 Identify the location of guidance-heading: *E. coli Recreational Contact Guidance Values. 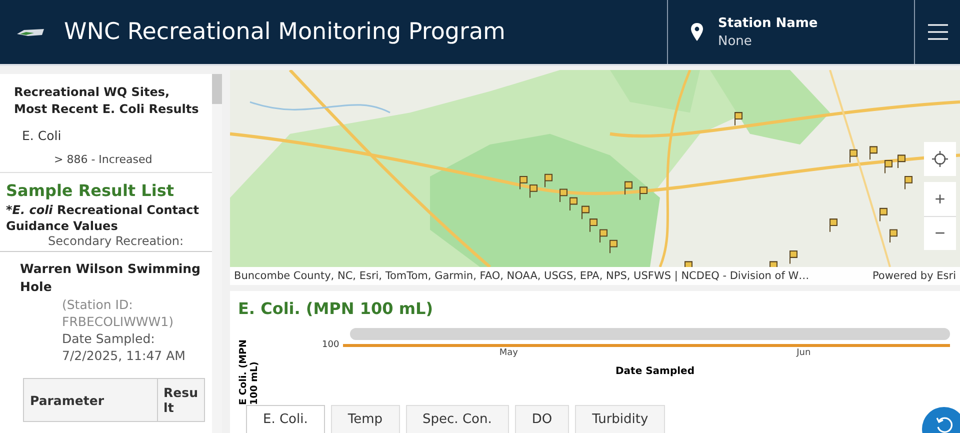
(103, 218).